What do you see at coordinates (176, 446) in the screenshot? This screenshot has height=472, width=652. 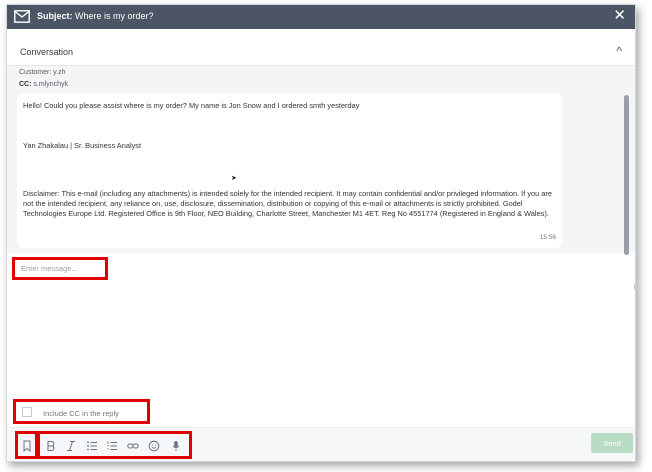 I see `microphone-icon` at bounding box center [176, 446].